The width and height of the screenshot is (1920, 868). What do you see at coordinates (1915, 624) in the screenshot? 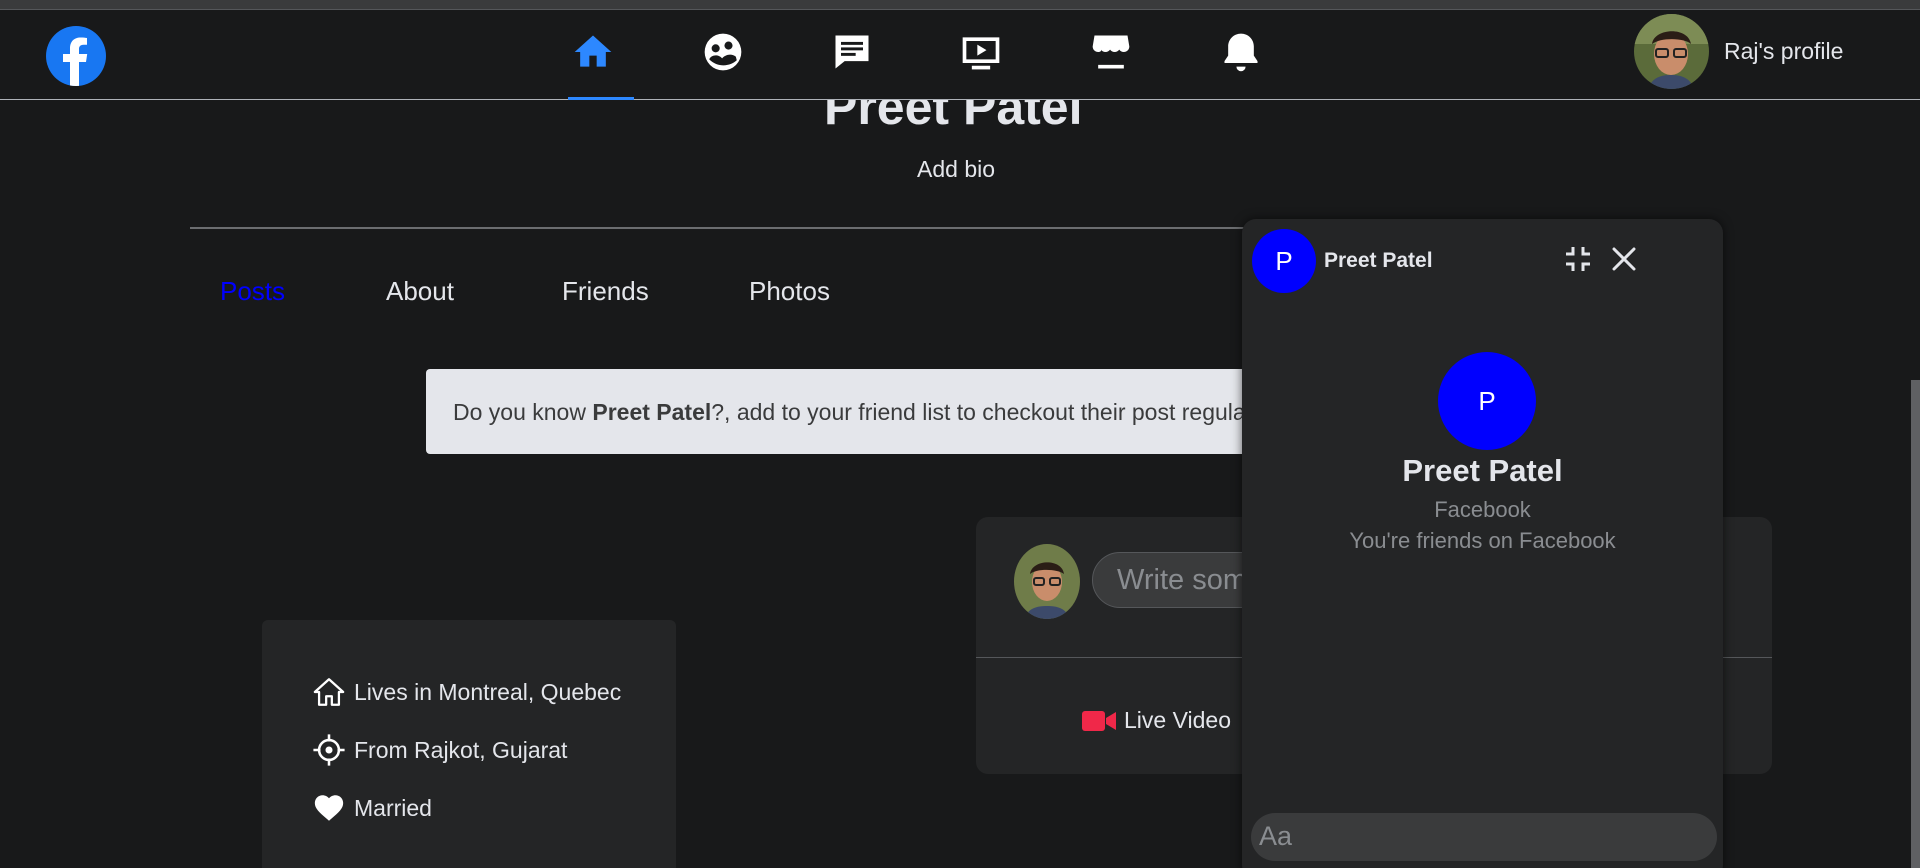
I see `page-scrollbar` at bounding box center [1915, 624].